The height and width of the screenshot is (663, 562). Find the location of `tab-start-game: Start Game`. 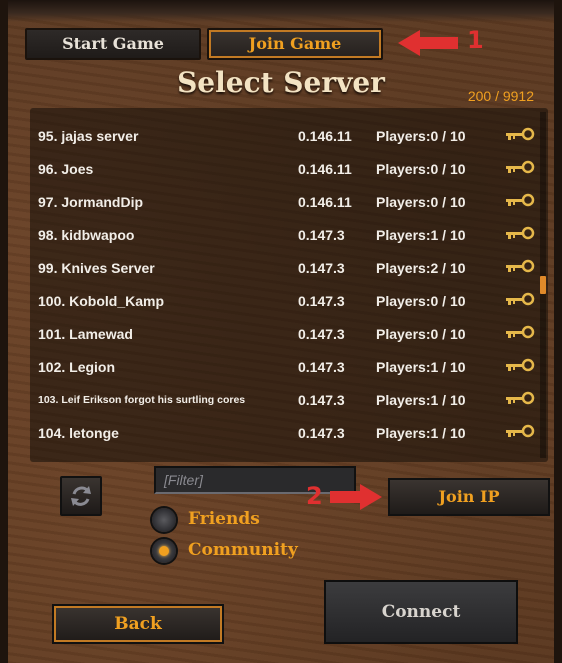

tab-start-game: Start Game is located at coordinates (113, 44).